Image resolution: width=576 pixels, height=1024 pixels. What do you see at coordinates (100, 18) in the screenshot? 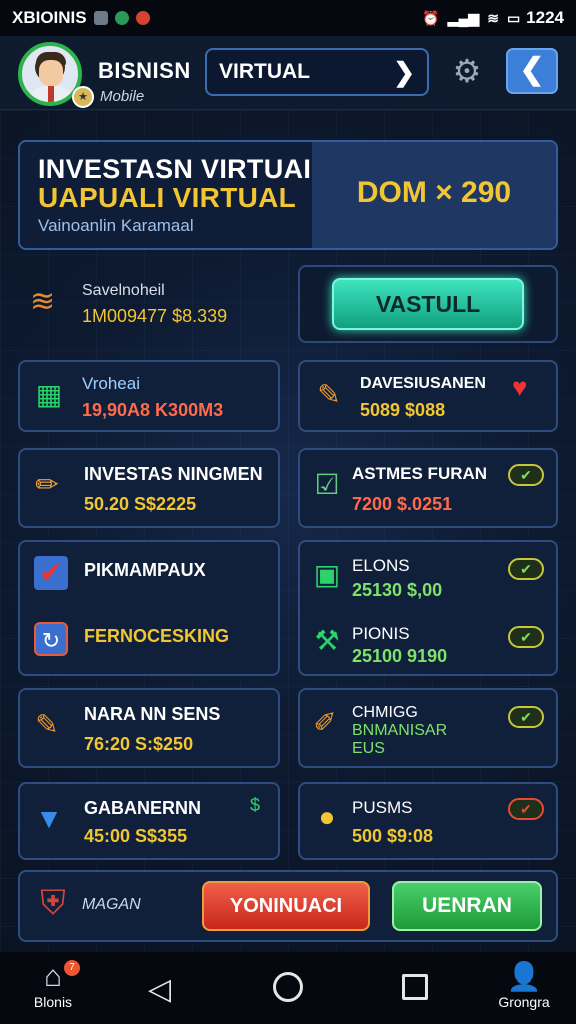
I see `notification-icon` at bounding box center [100, 18].